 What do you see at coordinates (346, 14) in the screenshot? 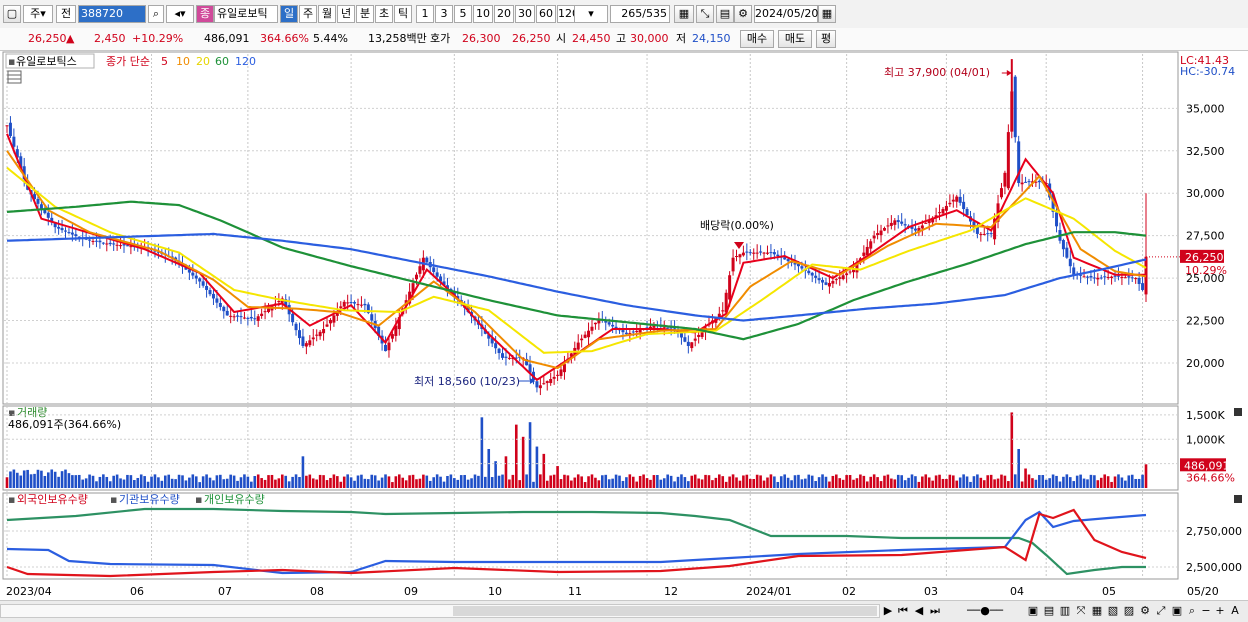
I see `tab-3: 년` at bounding box center [346, 14].